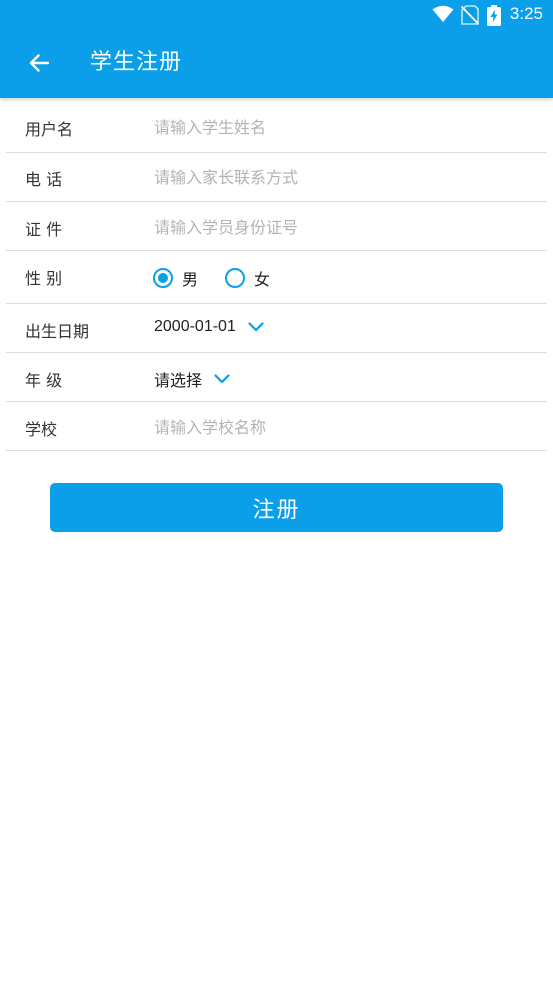 The image size is (553, 983). What do you see at coordinates (44, 179) in the screenshot?
I see `phone-label: 电 话` at bounding box center [44, 179].